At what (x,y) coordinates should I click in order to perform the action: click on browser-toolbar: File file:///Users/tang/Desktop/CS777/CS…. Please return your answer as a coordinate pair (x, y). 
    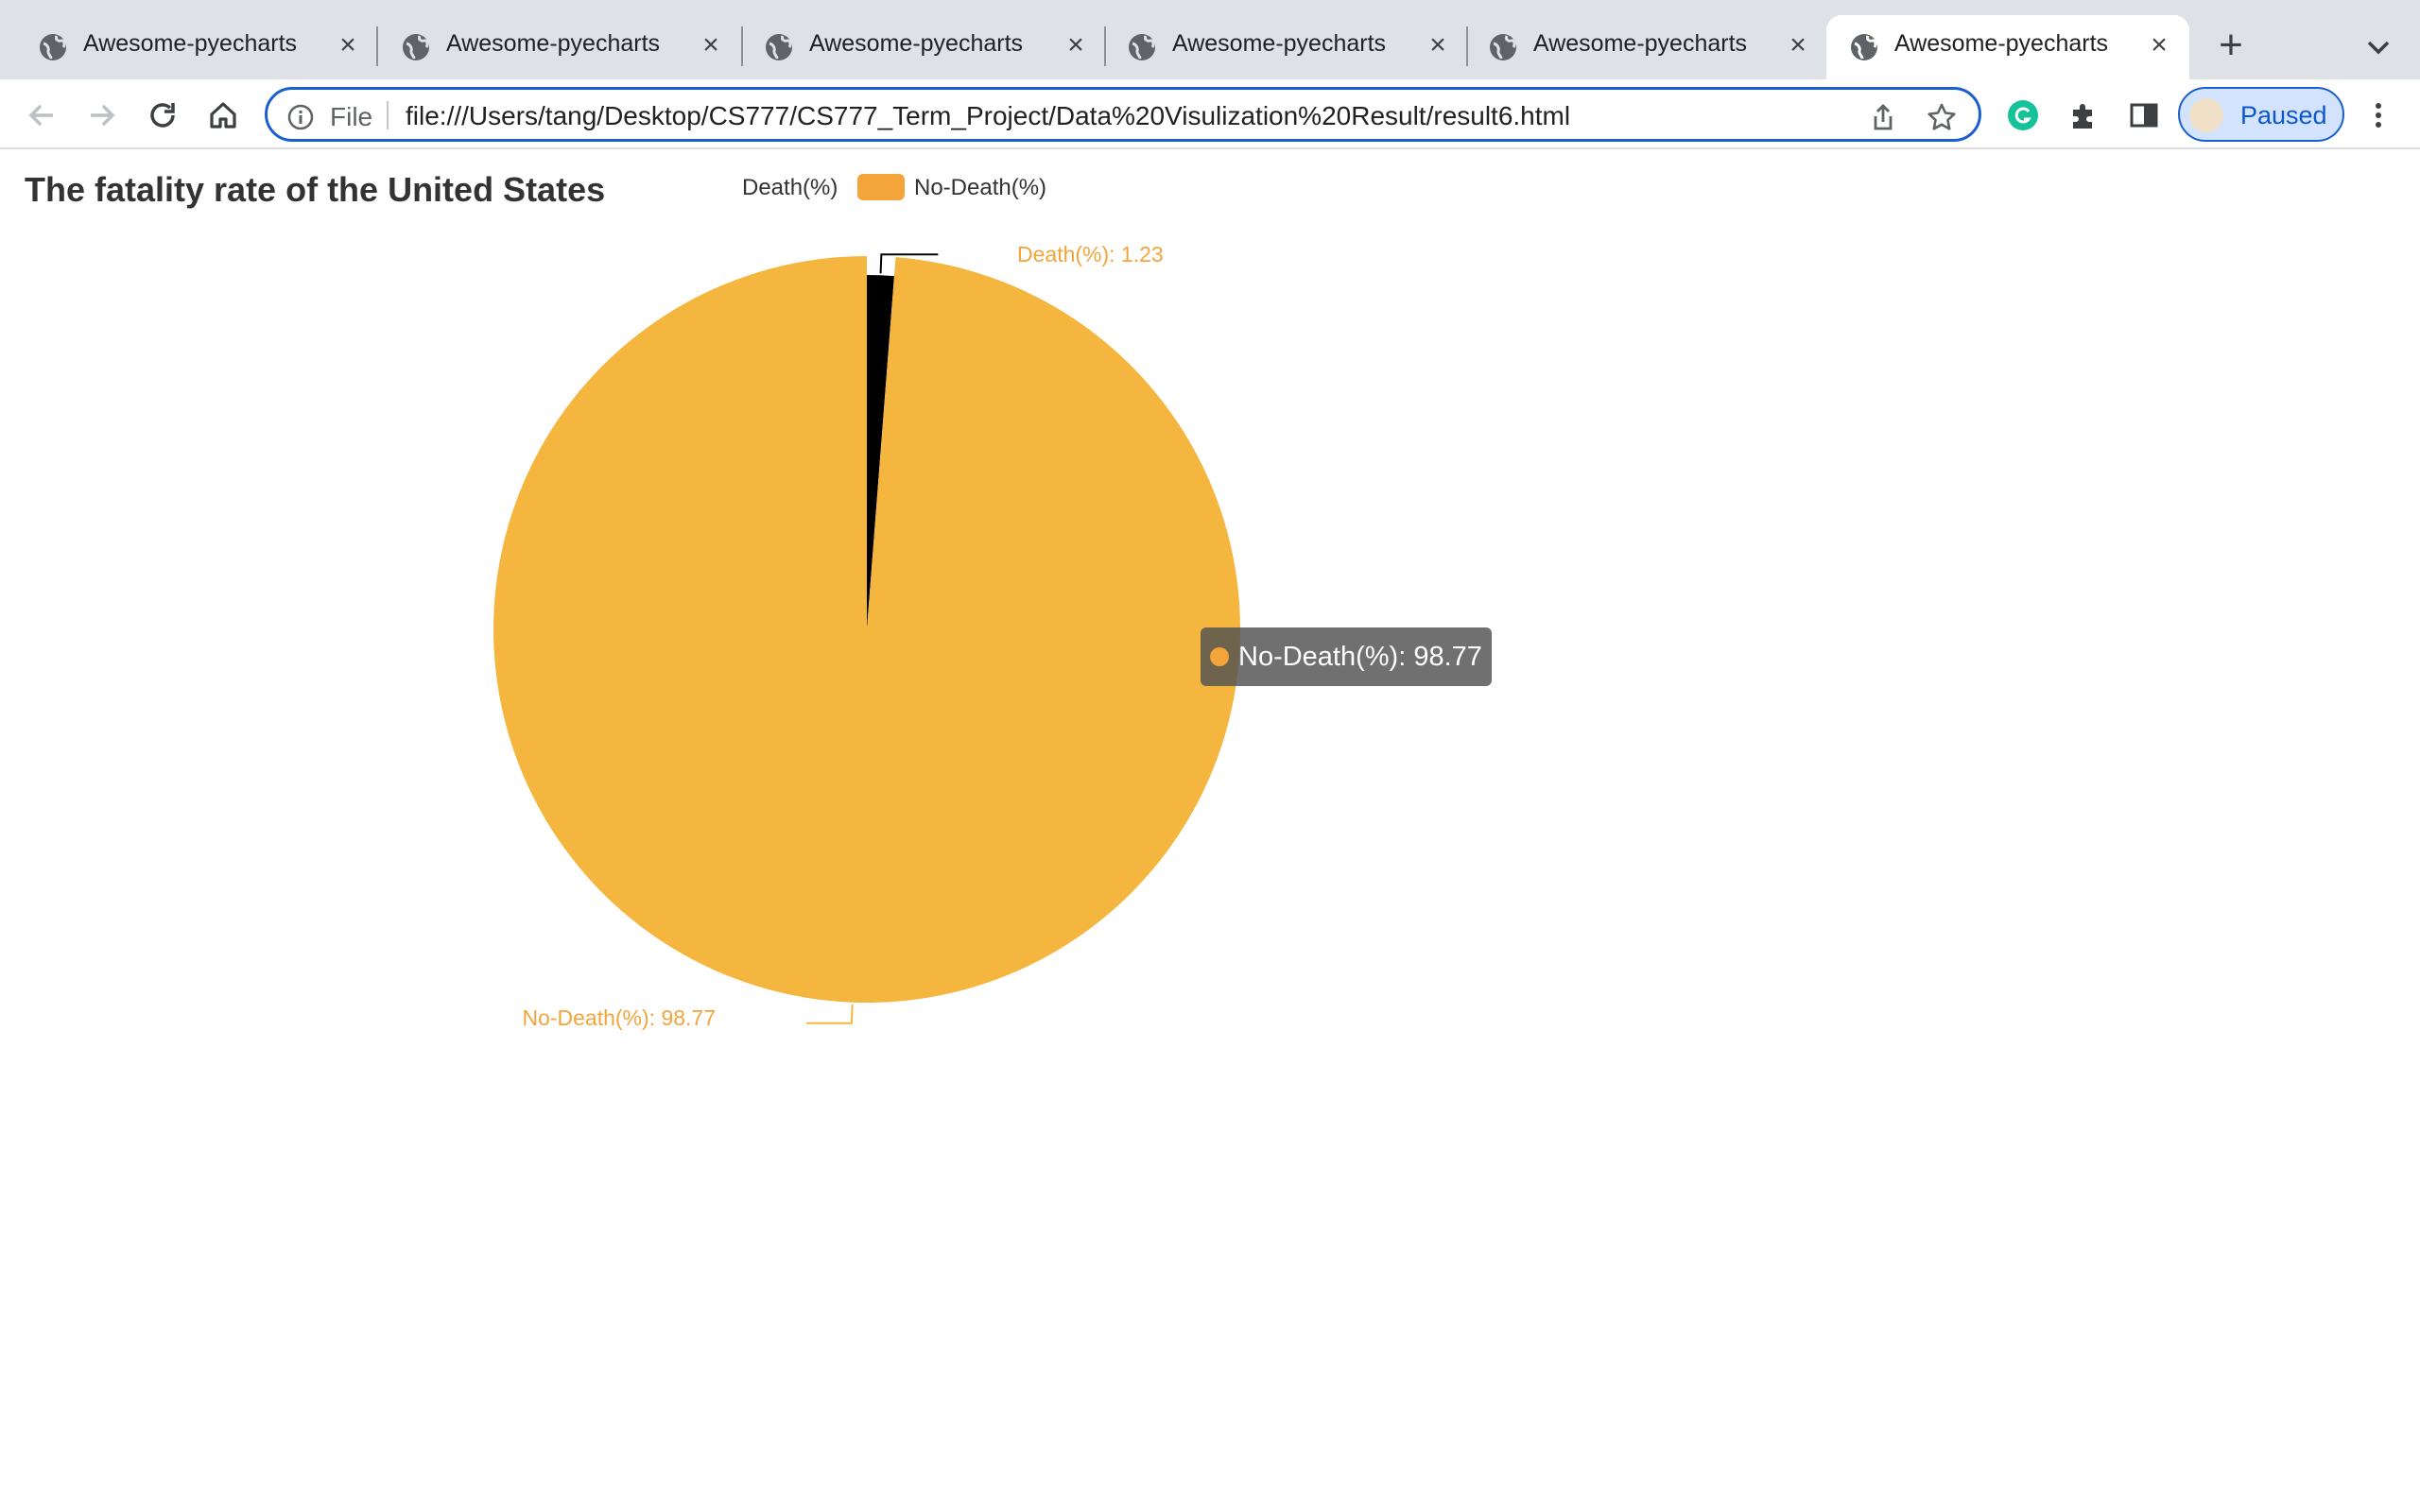
    Looking at the image, I should click on (1210, 114).